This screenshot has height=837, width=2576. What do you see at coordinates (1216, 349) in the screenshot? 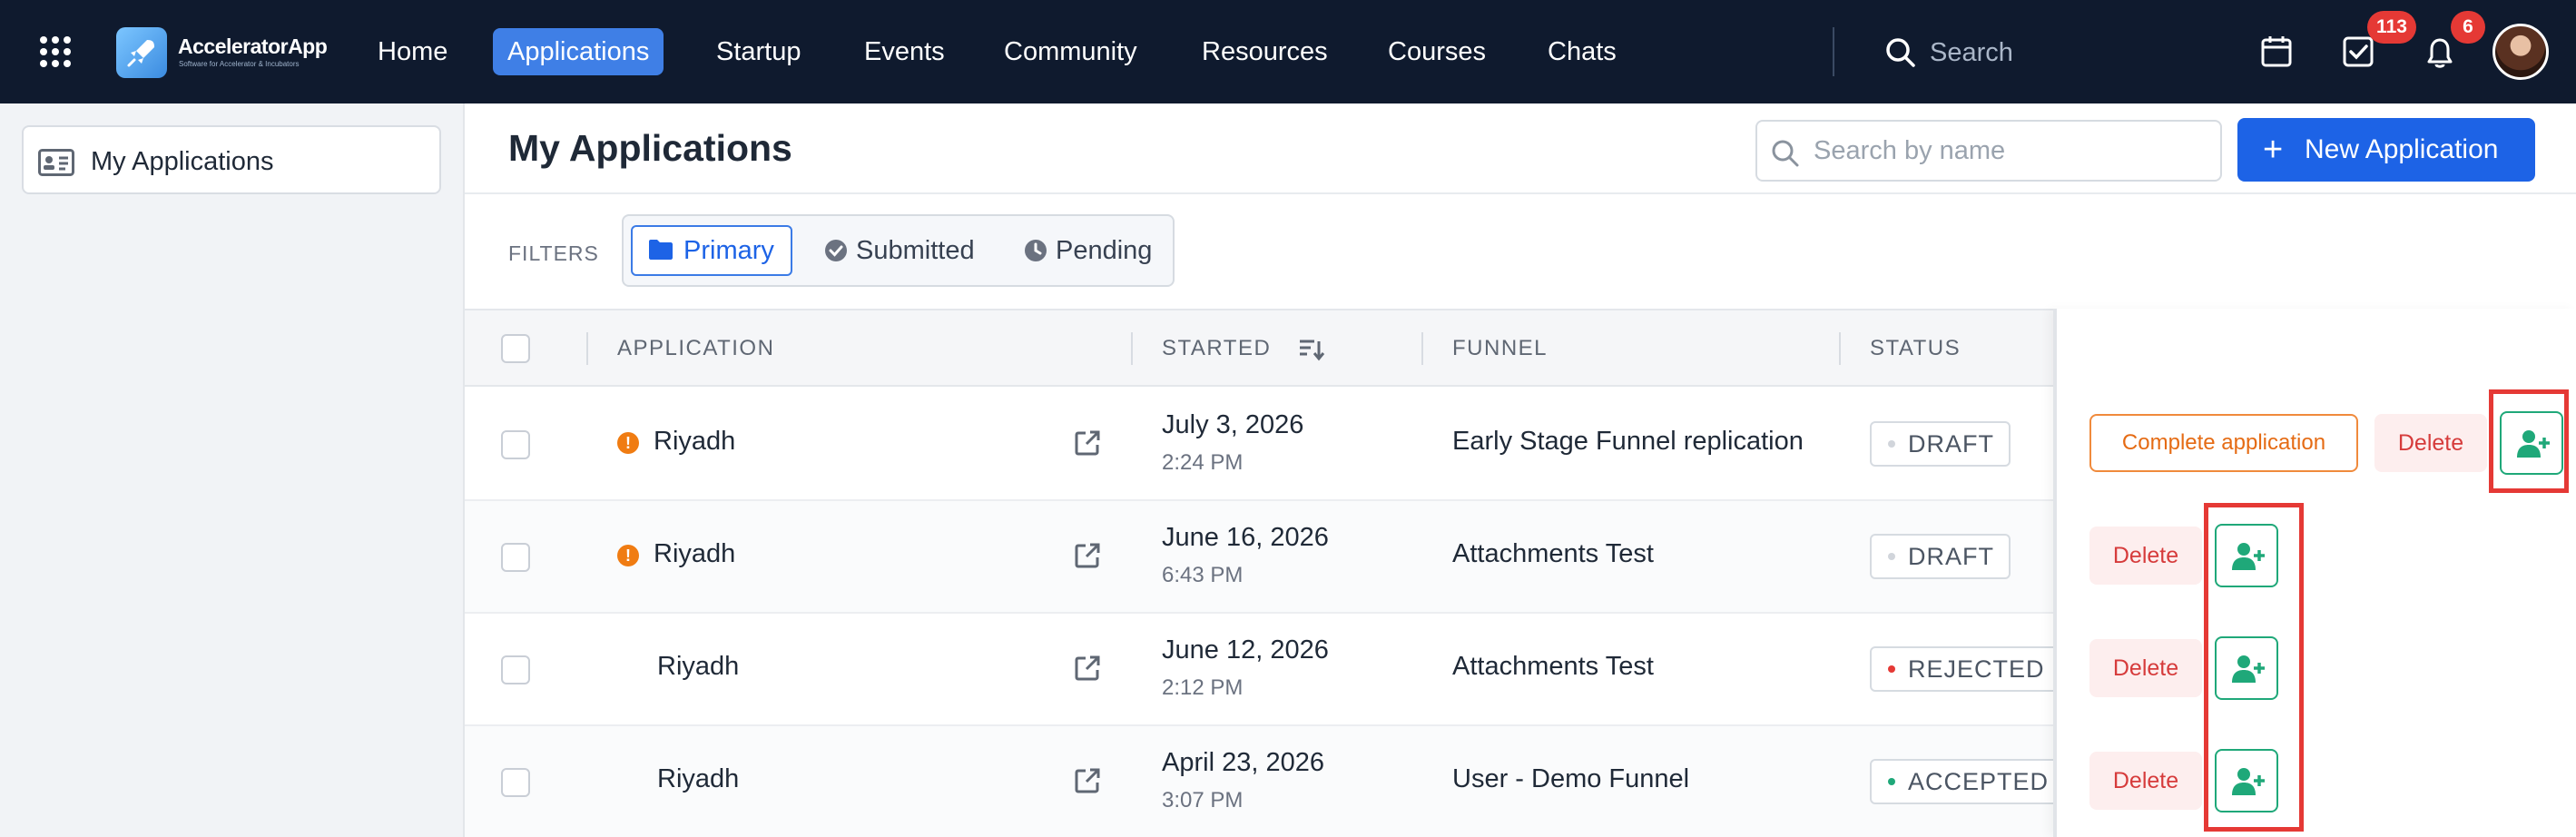
I see `column-started: STARTED` at bounding box center [1216, 349].